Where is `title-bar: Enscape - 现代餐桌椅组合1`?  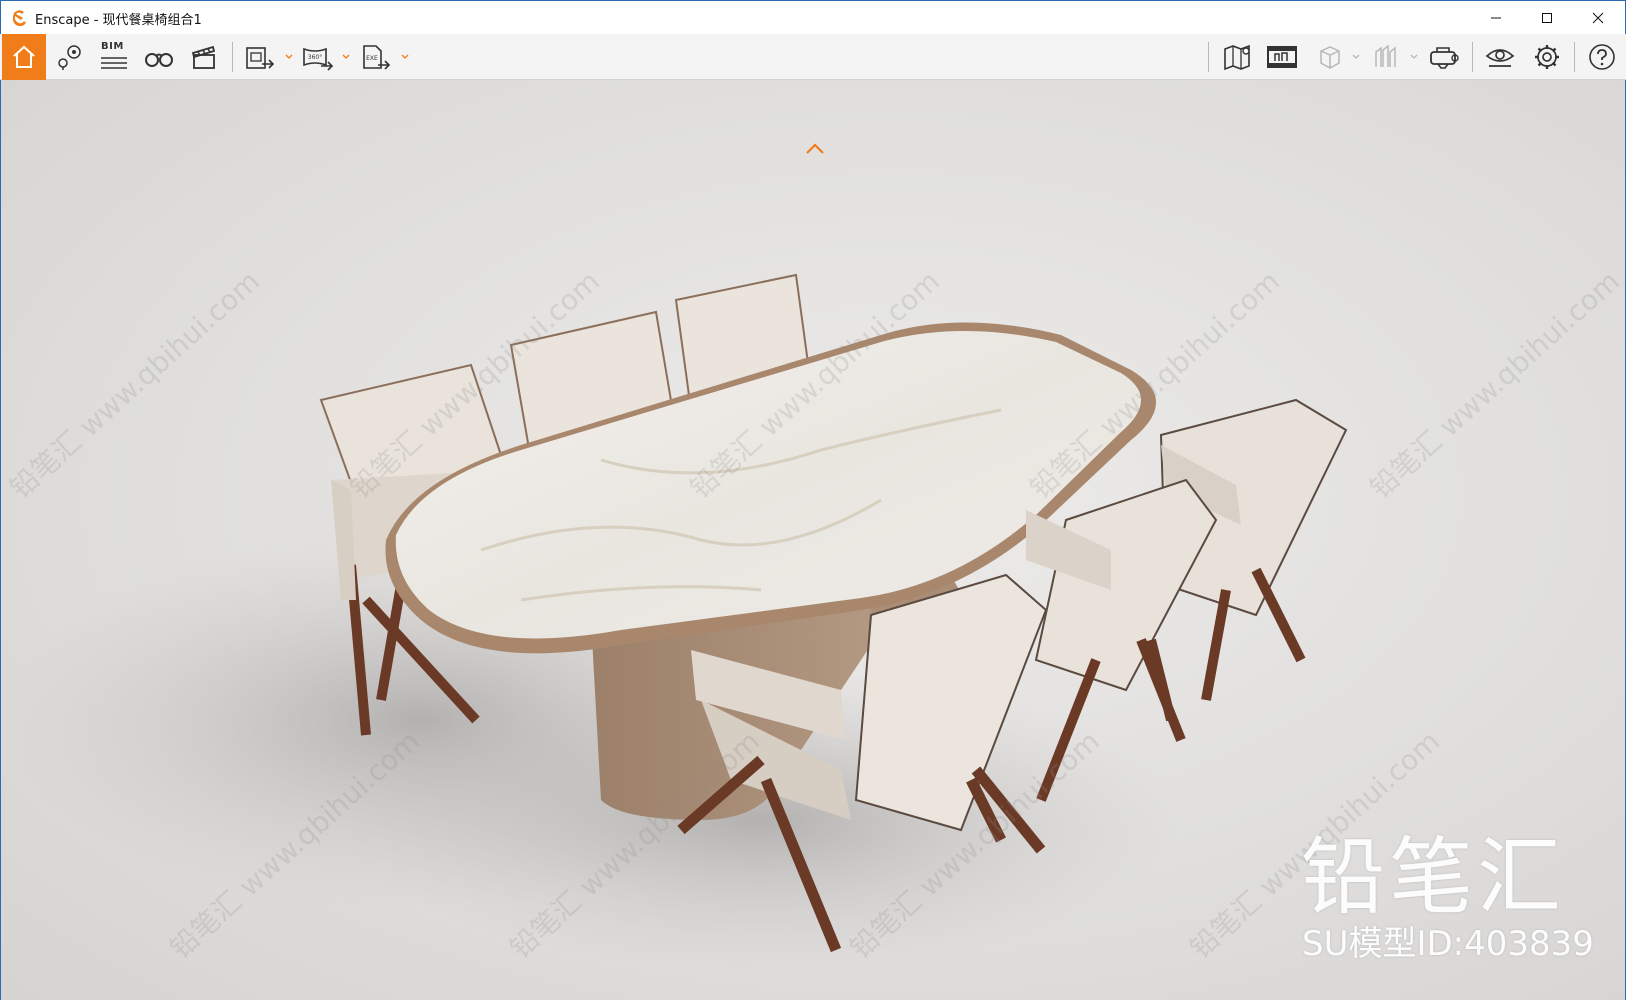
title-bar: Enscape - 现代餐桌椅组合1 is located at coordinates (813, 17).